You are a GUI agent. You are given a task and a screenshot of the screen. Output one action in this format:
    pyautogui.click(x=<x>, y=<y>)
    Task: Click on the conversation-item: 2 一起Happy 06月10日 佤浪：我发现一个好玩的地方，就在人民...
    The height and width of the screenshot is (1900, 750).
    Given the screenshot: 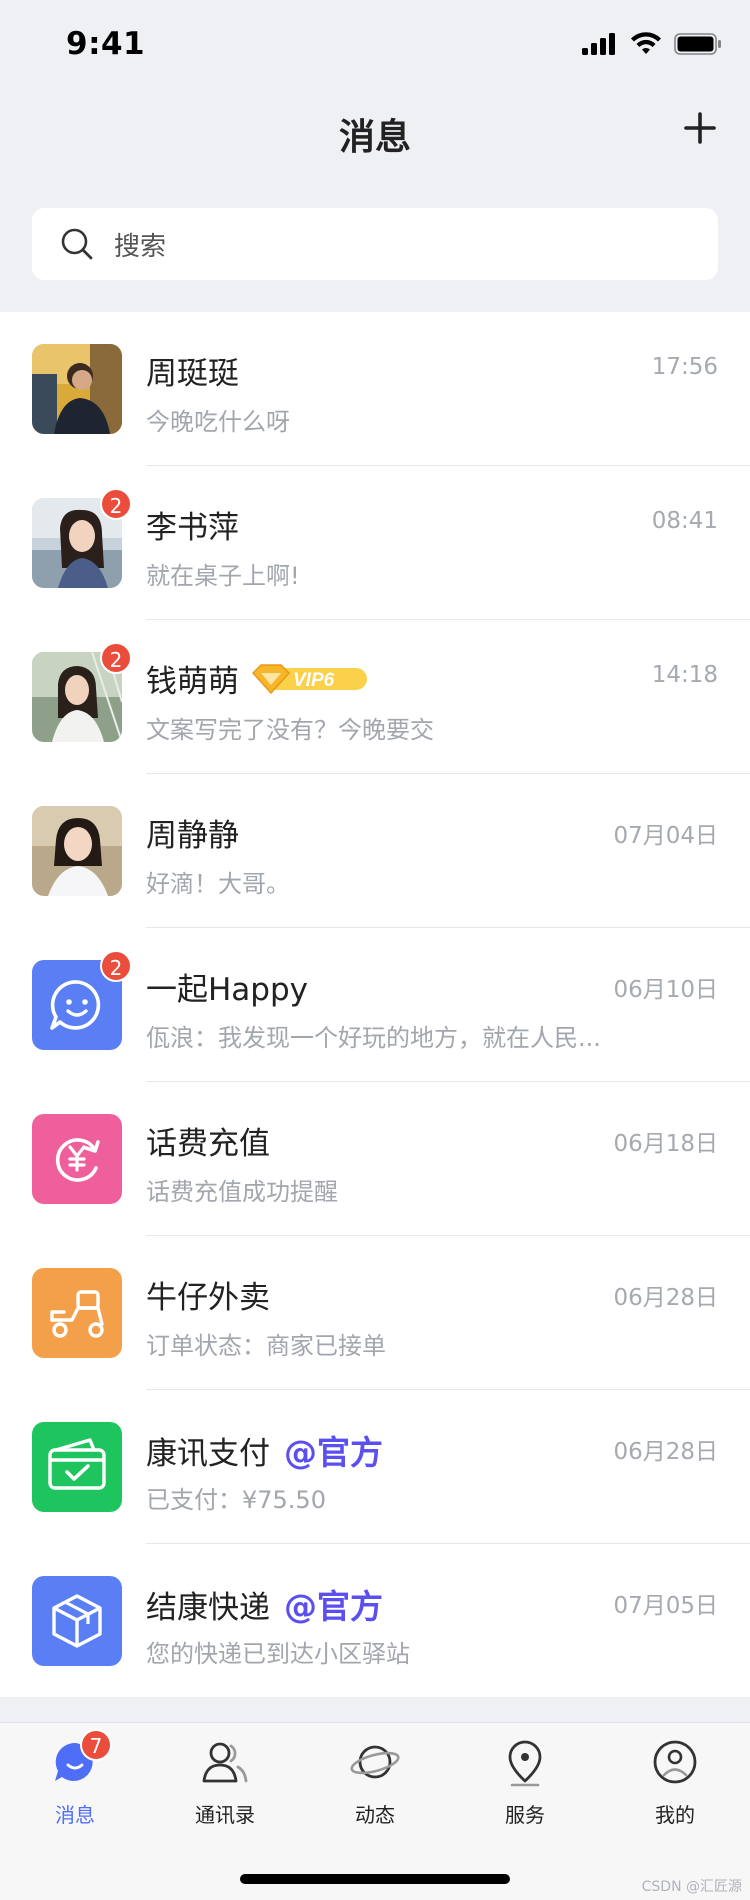 What is the action you would take?
    pyautogui.click(x=375, y=1005)
    